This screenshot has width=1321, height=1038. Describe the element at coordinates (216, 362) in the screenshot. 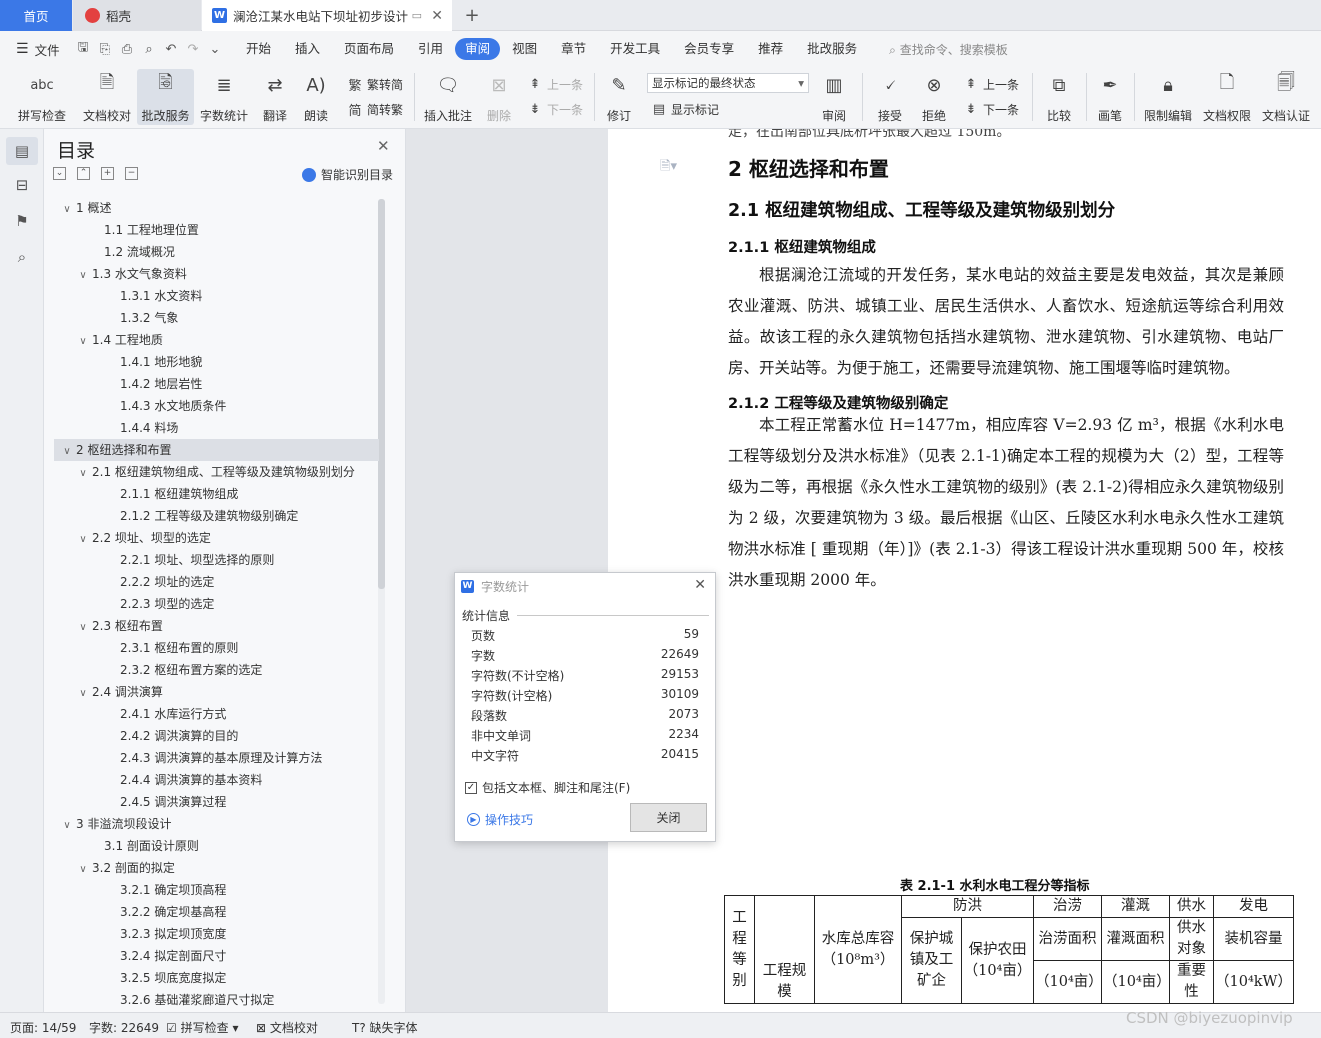

I see `toc-item: 1.4.1 地形地貌` at that location.